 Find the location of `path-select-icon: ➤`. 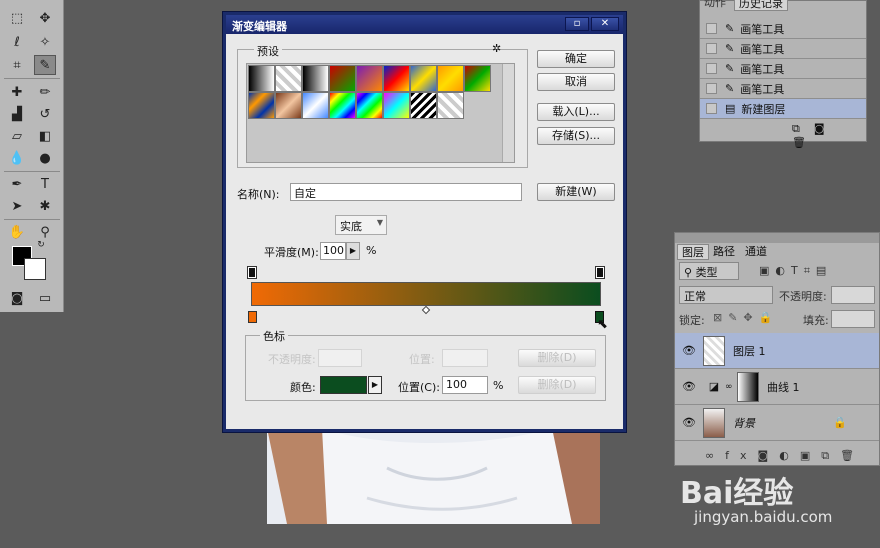

path-select-icon: ➤ is located at coordinates (17, 206).